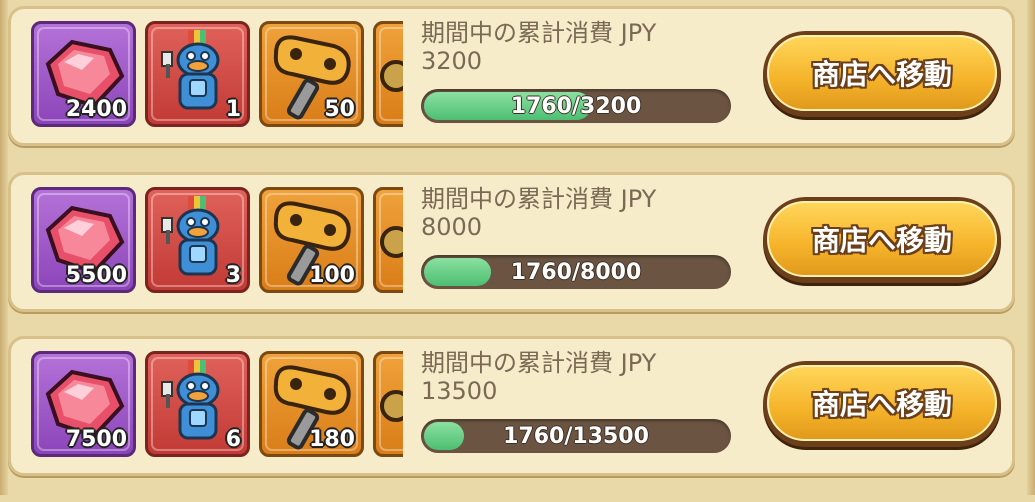 The height and width of the screenshot is (502, 1035). What do you see at coordinates (581, 71) in the screenshot?
I see `tier-info: 期間中の累計消費 JPY 3200 1760/3200` at bounding box center [581, 71].